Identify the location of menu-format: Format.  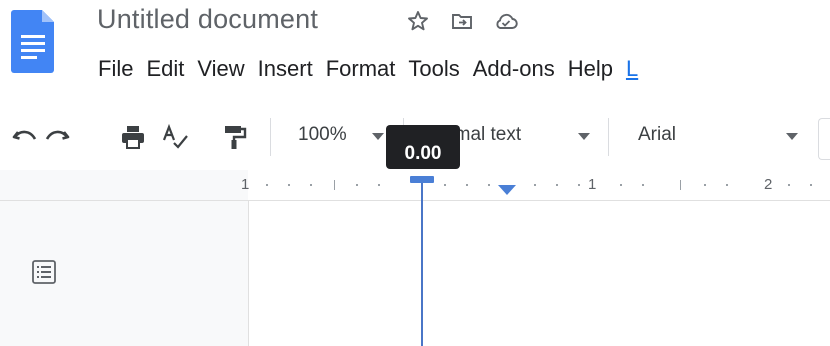
(367, 69).